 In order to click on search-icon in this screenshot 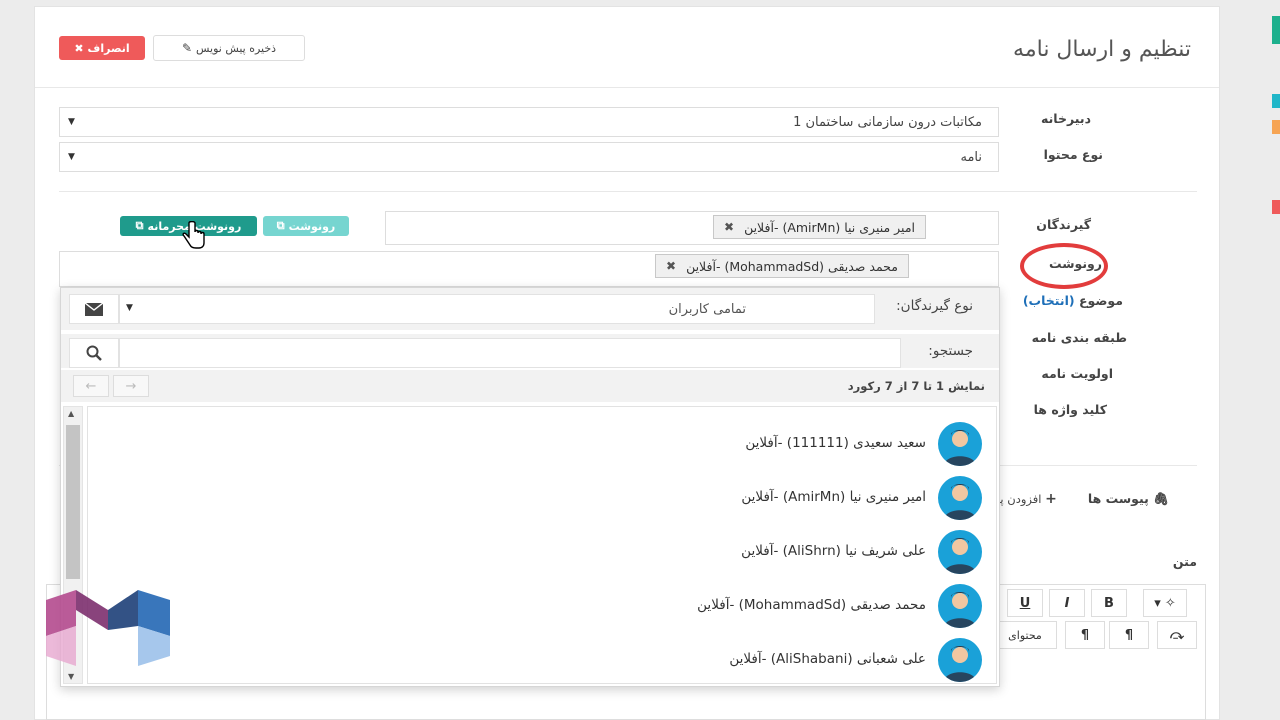, I will do `click(94, 353)`.